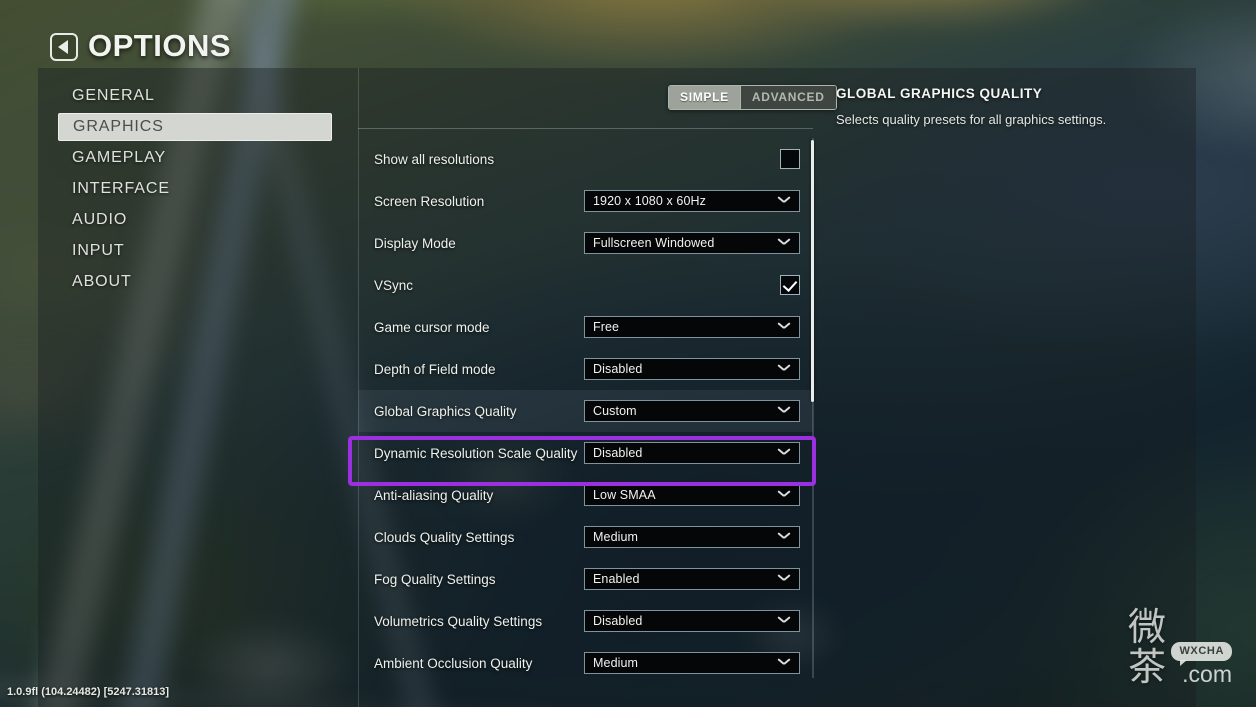  I want to click on setting-row-vsync: VSync, so click(585, 285).